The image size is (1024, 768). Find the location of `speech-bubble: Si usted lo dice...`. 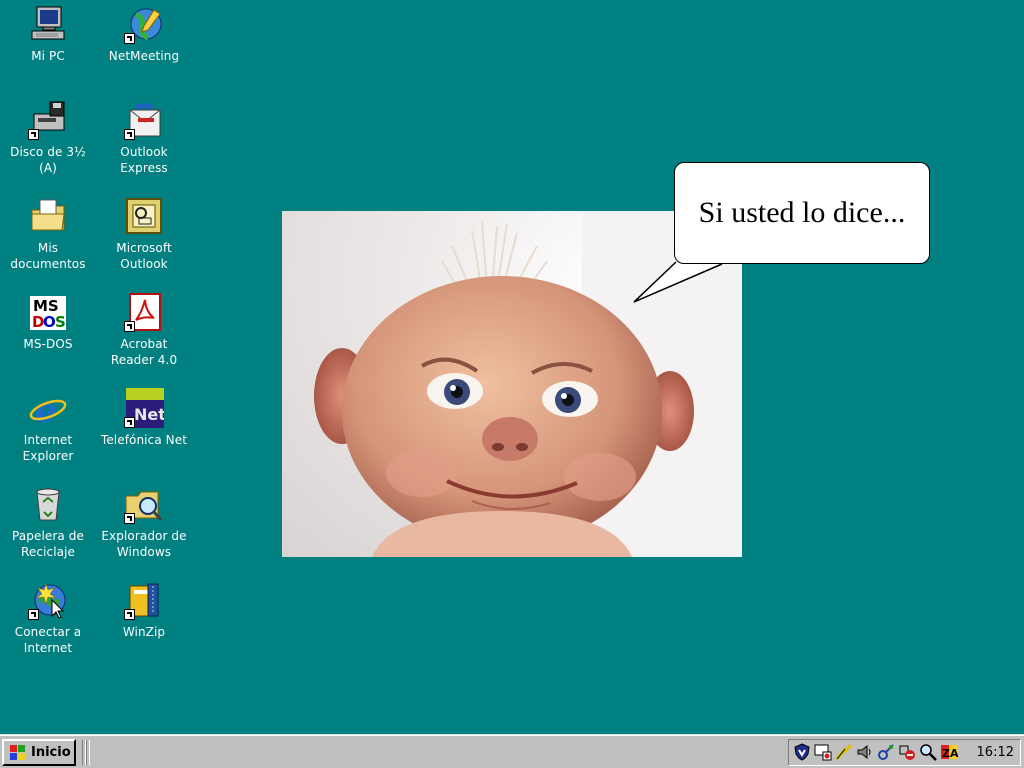

speech-bubble: Si usted lo dice... is located at coordinates (802, 213).